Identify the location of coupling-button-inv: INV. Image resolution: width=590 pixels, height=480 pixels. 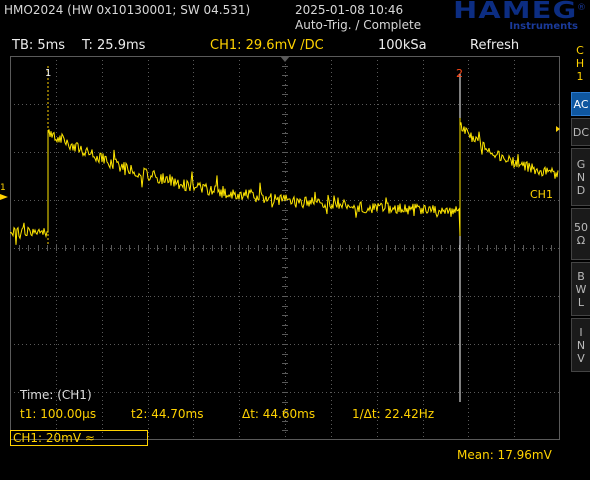
(580, 345).